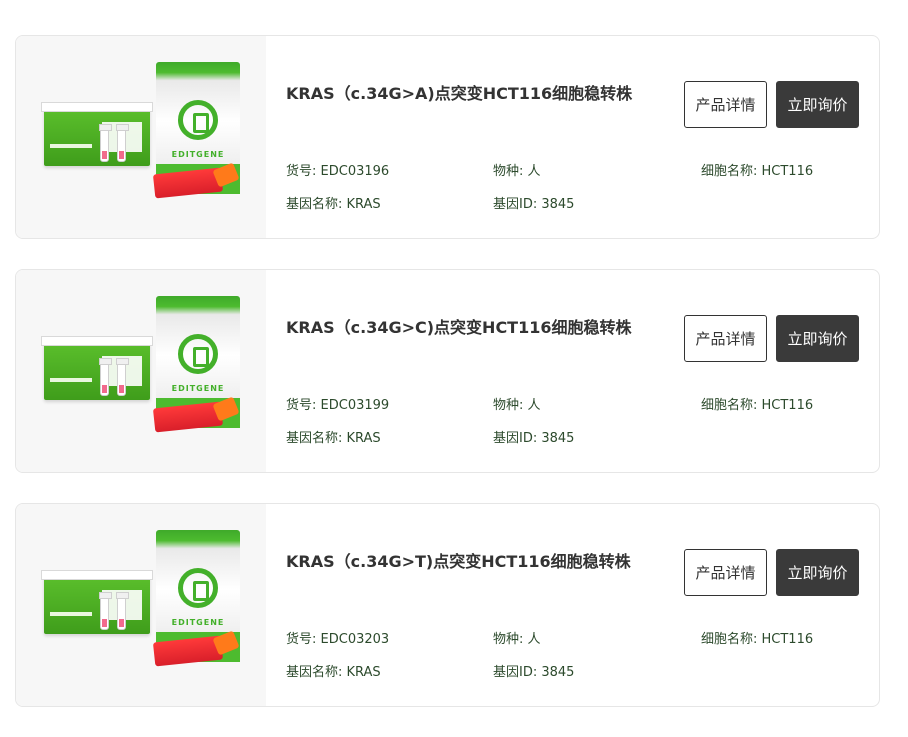  I want to click on product-title: KRAS（c.34G>A)点突变HCT116细胞稳转株, so click(459, 92).